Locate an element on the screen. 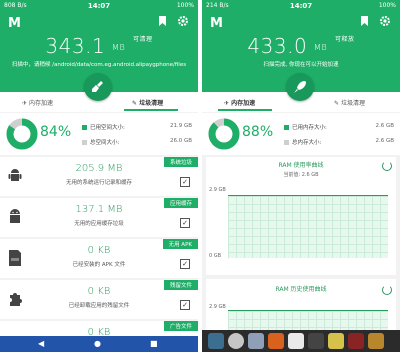 The width and height of the screenshot is (400, 352). junk-card-apk: 无用 APK 0 KB 已经安装的 APK 文件 ✓ is located at coordinates (99, 258).